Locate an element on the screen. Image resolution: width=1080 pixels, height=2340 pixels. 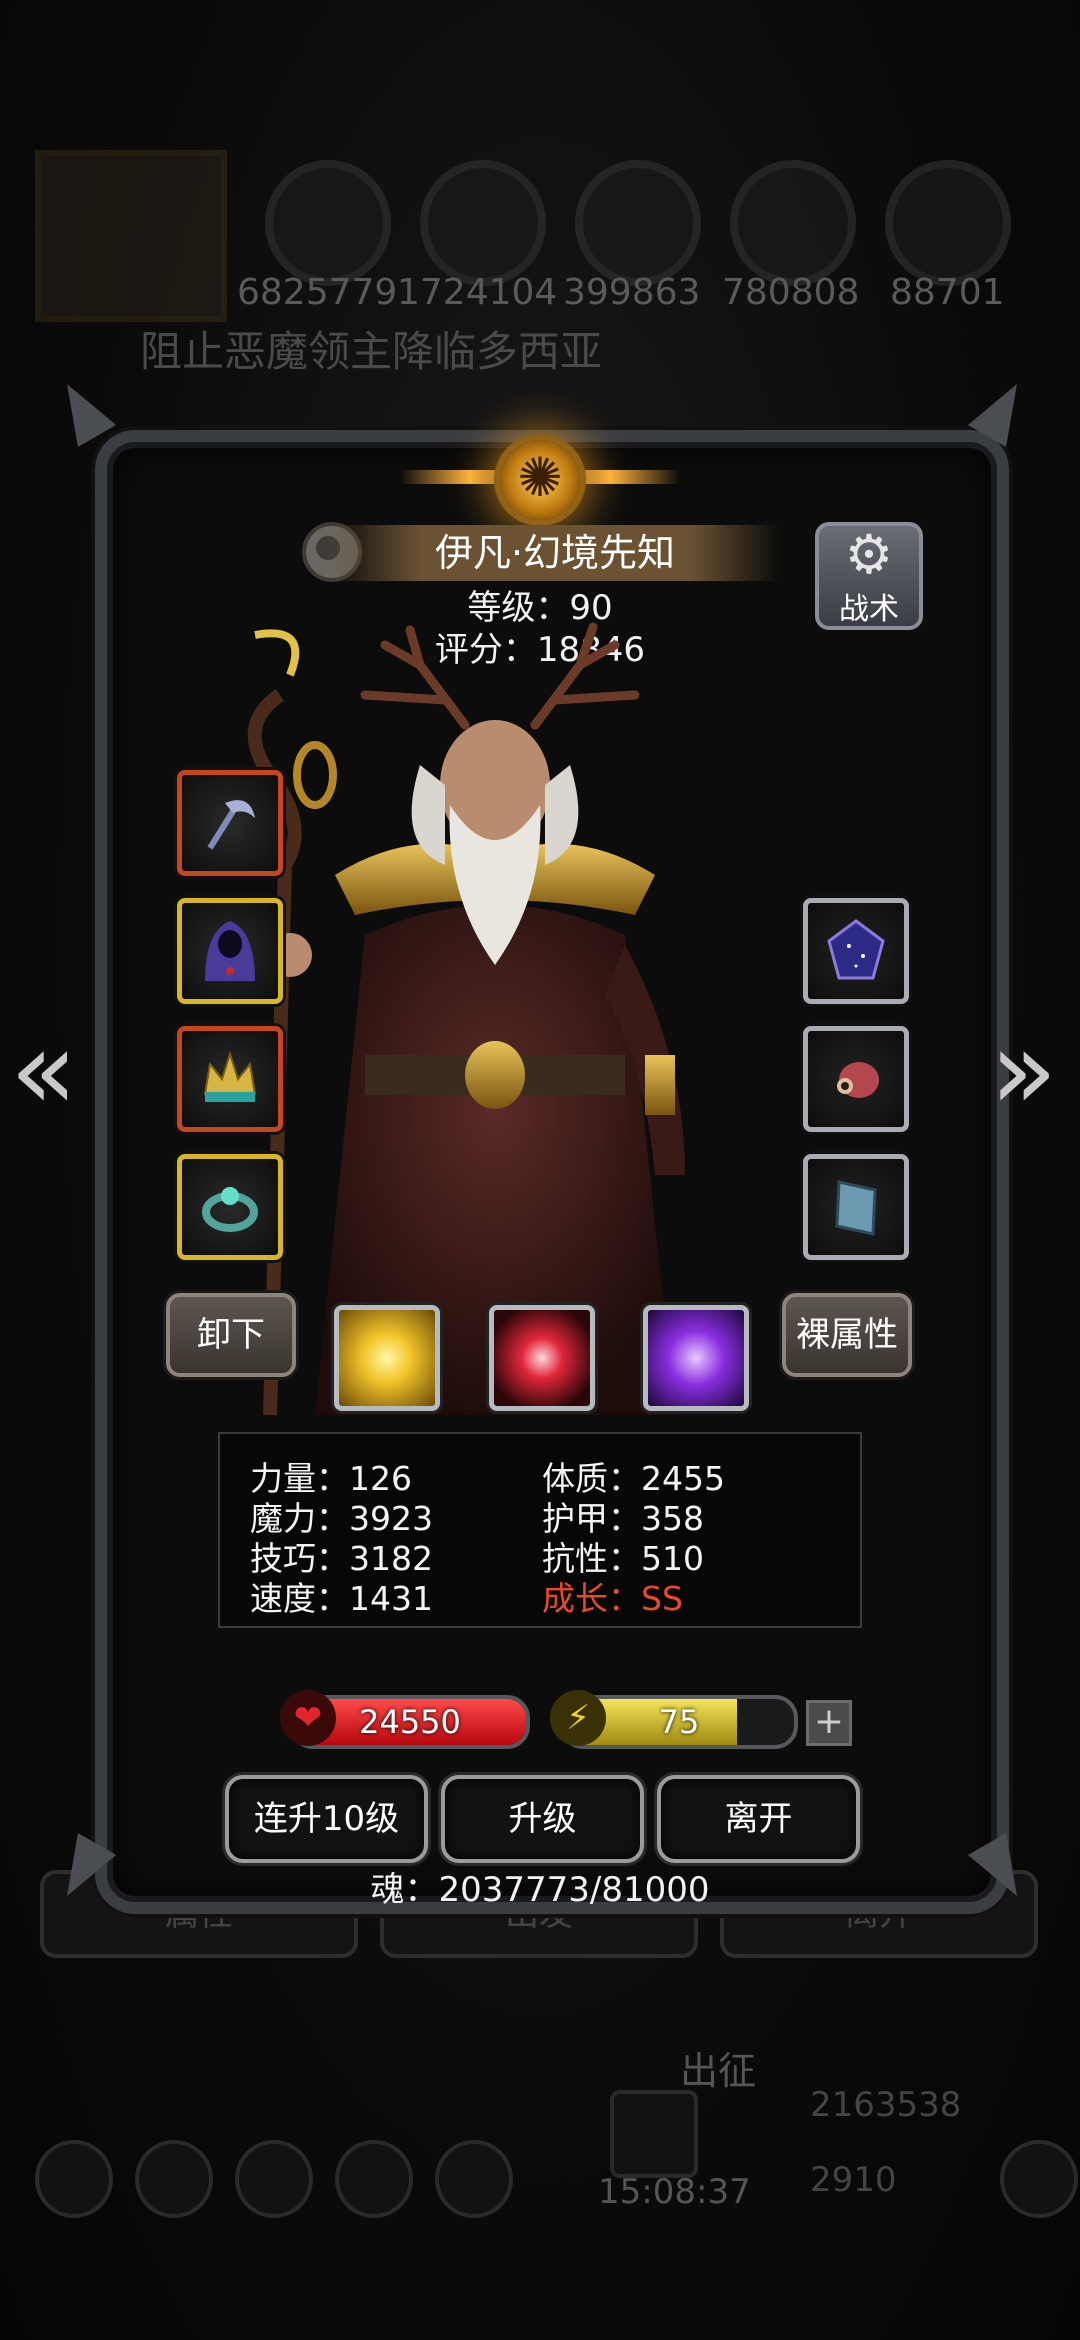
radiant-burst-icon is located at coordinates (387, 1358).